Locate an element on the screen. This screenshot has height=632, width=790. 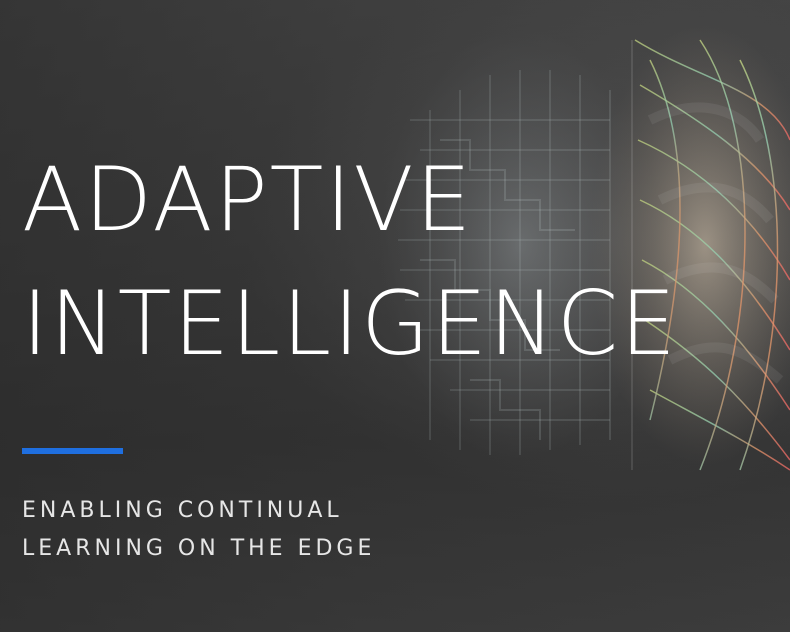
hero-subtitle: ENABLING CONTINUAL LEARNING ON THE EDGE is located at coordinates (198, 530).